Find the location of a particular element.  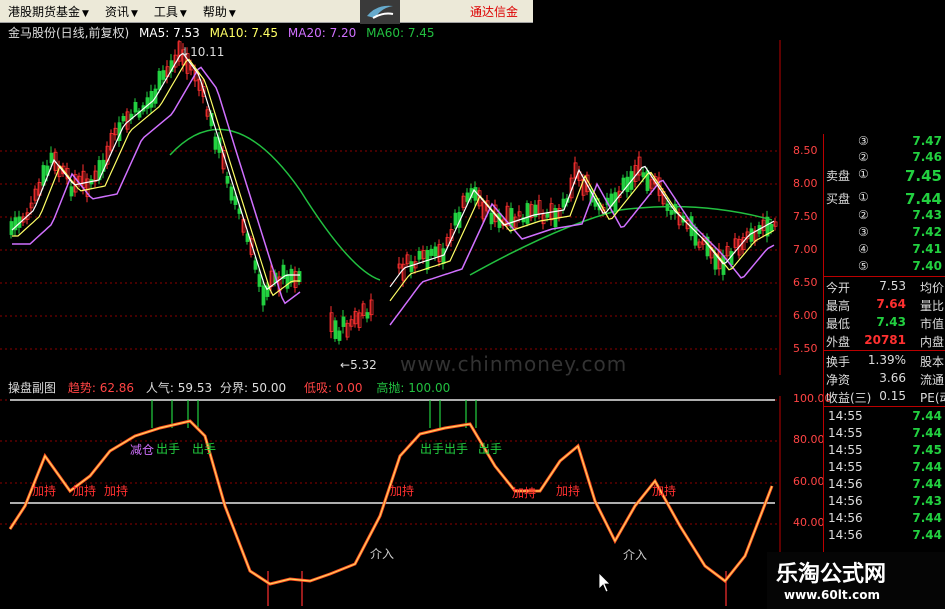

price-tick: 7.00 is located at coordinates (805, 249).